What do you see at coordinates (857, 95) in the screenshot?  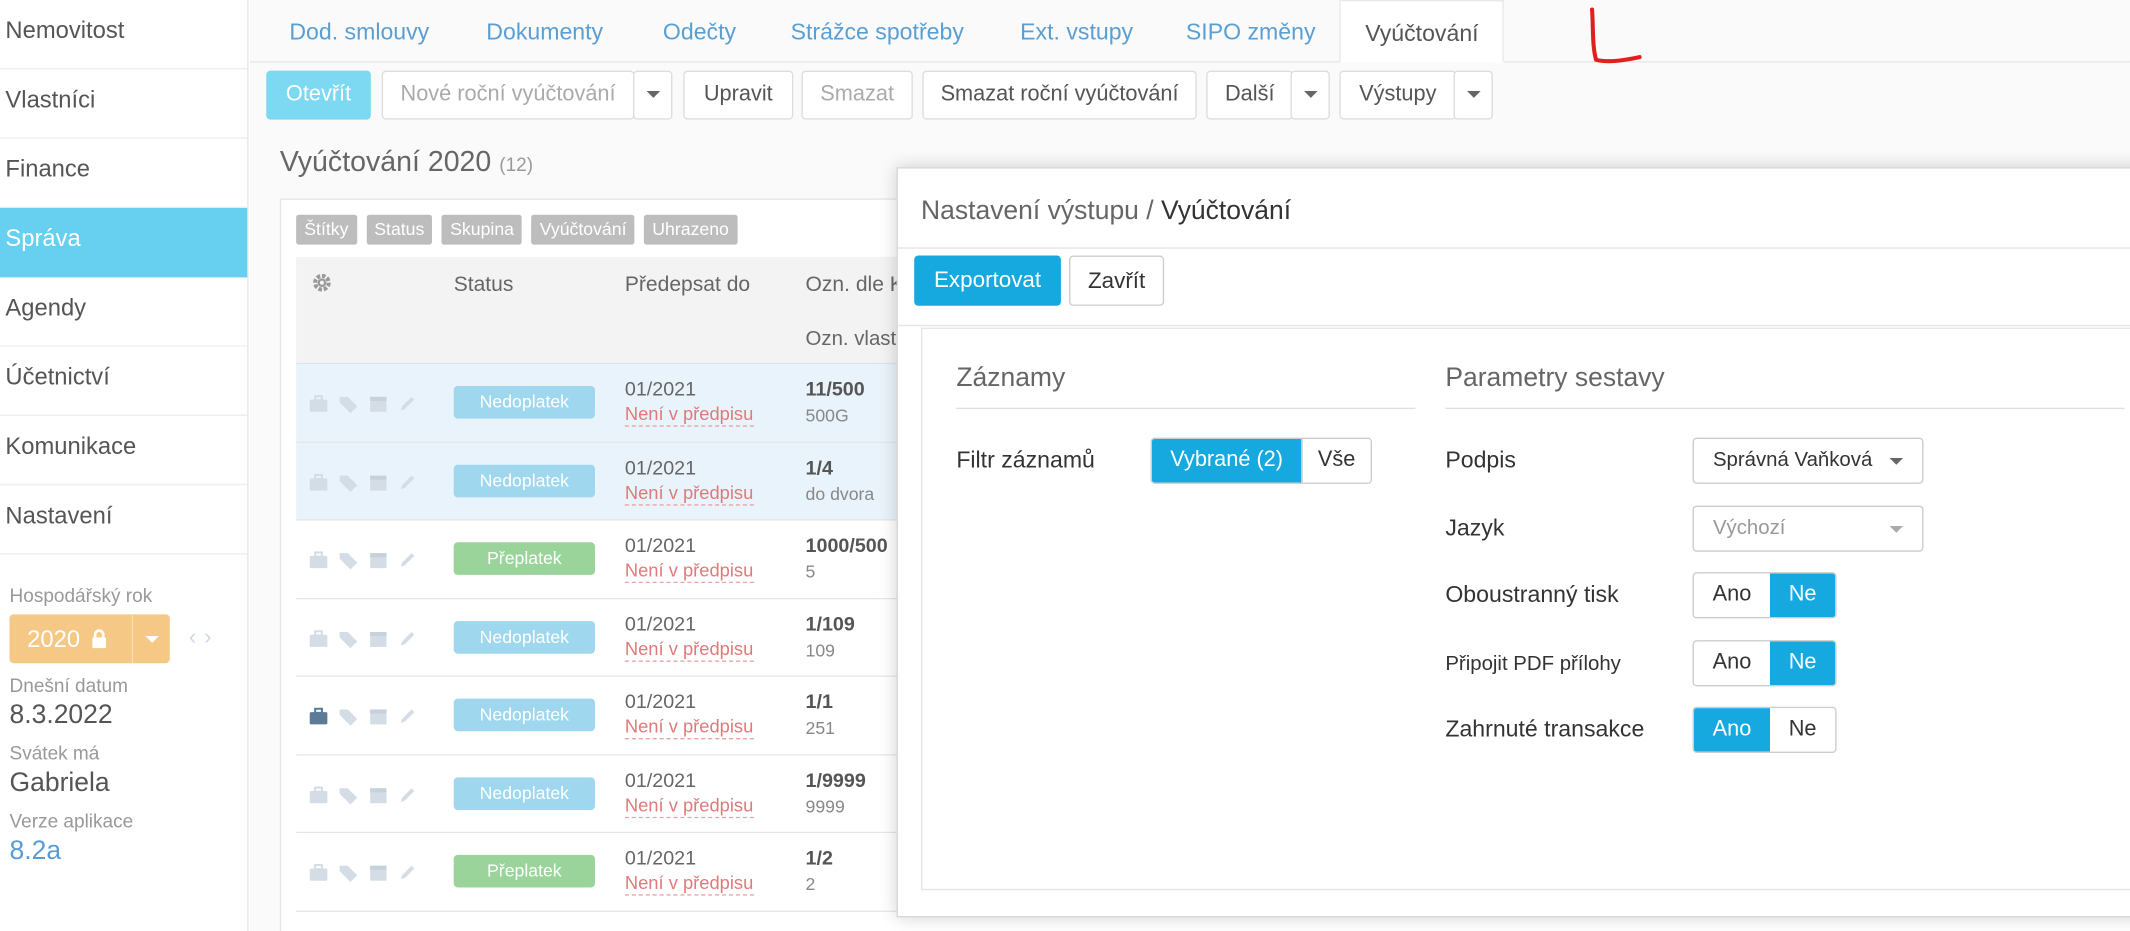 I see `delete-button: Smazat` at bounding box center [857, 95].